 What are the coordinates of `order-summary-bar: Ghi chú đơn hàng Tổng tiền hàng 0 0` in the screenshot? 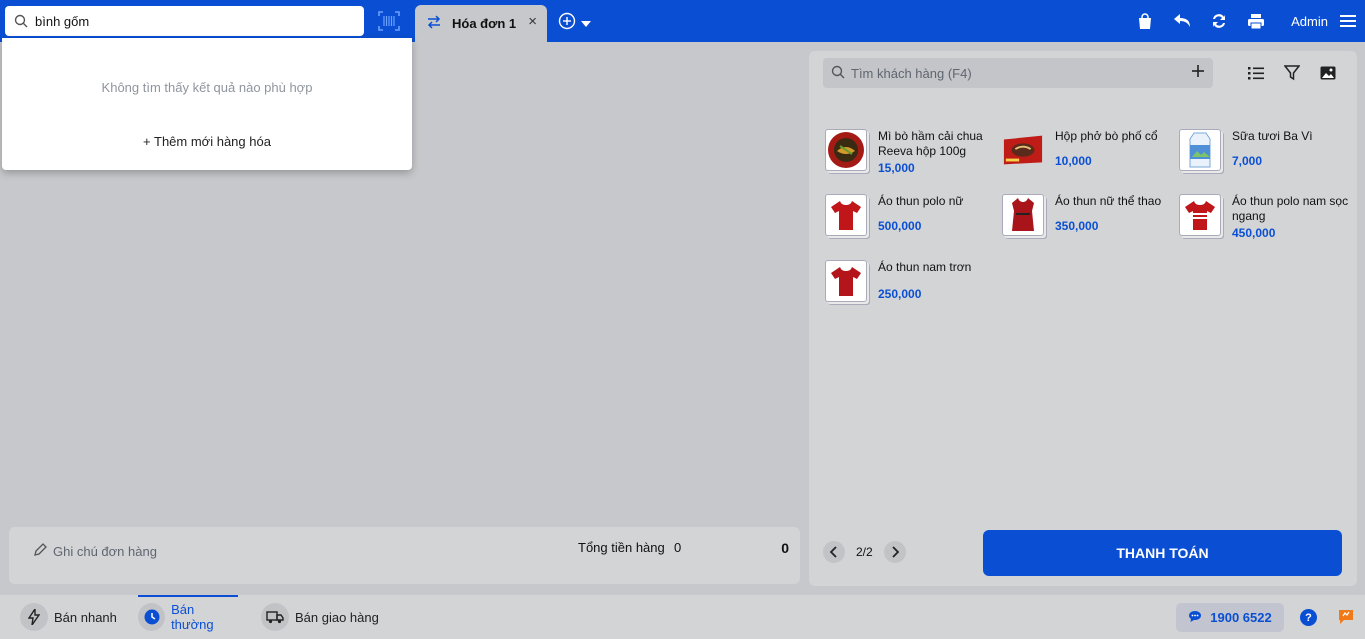 It's located at (404, 555).